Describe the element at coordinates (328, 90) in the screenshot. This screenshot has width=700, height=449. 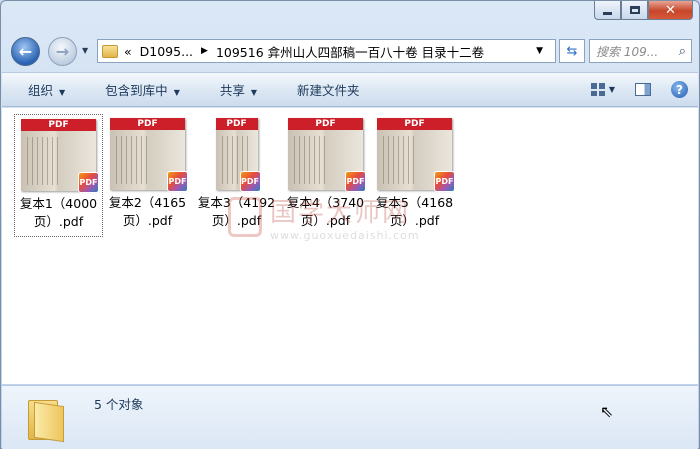
I see `new-folder-label: 新建文件夹` at that location.